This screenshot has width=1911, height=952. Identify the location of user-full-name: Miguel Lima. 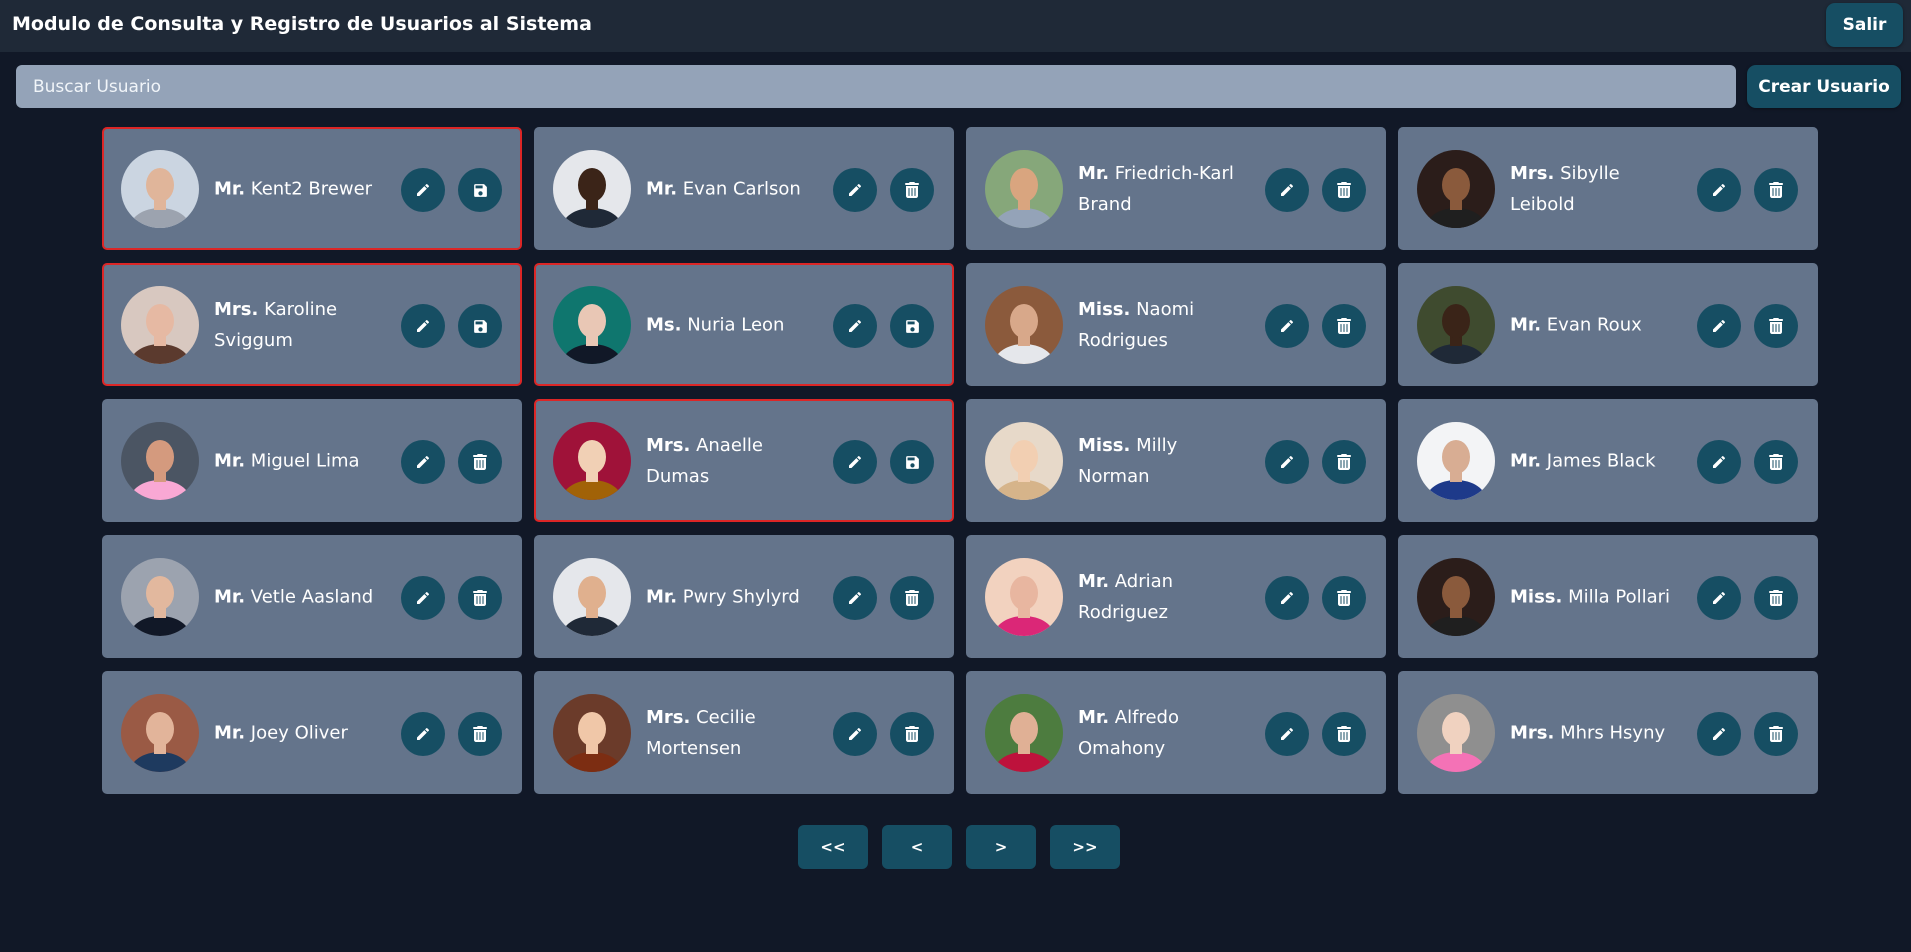
(305, 460).